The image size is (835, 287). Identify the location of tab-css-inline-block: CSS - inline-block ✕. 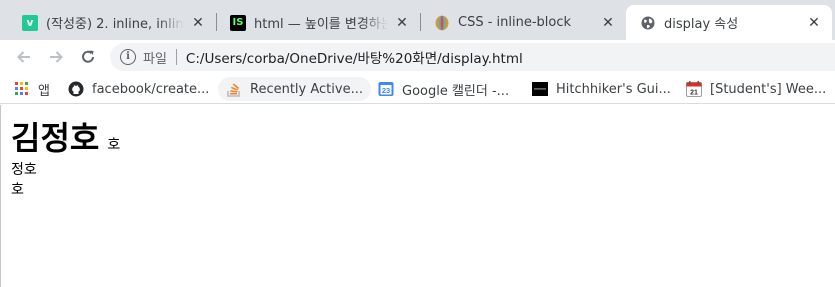
(523, 22).